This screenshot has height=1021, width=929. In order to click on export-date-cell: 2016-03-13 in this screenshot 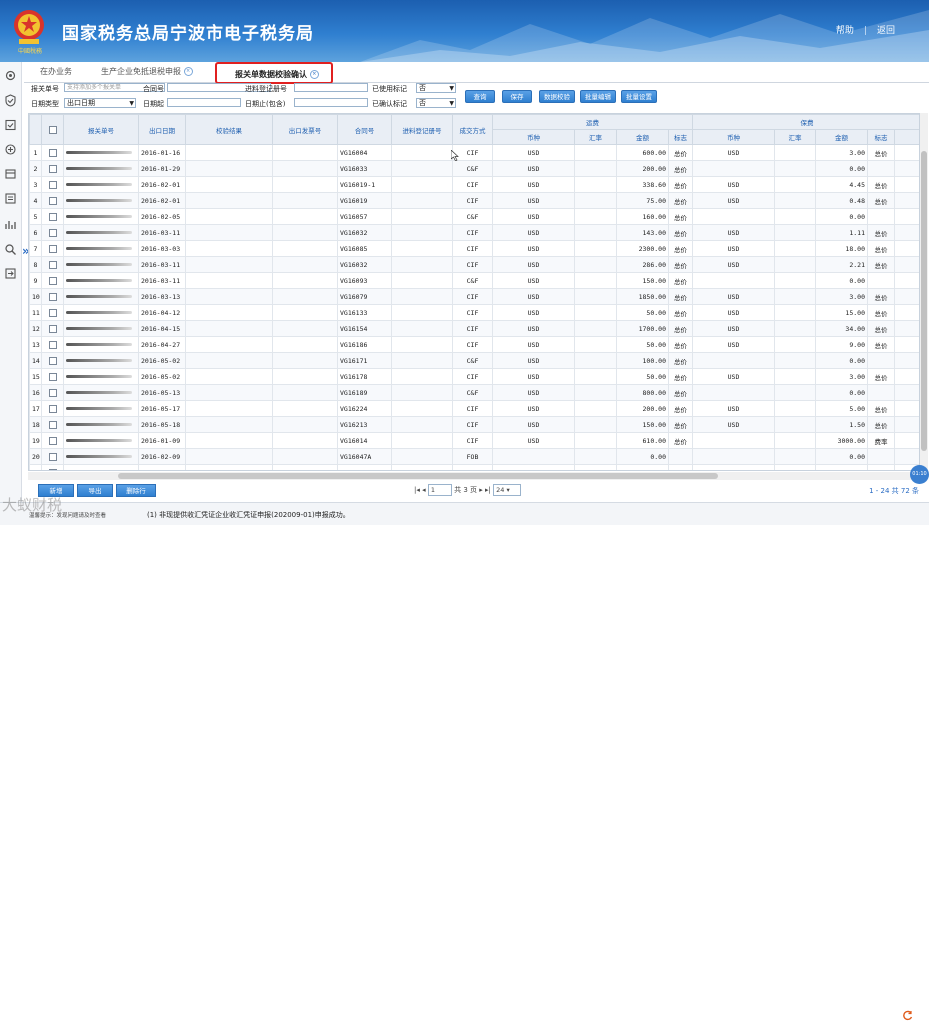, I will do `click(162, 296)`.